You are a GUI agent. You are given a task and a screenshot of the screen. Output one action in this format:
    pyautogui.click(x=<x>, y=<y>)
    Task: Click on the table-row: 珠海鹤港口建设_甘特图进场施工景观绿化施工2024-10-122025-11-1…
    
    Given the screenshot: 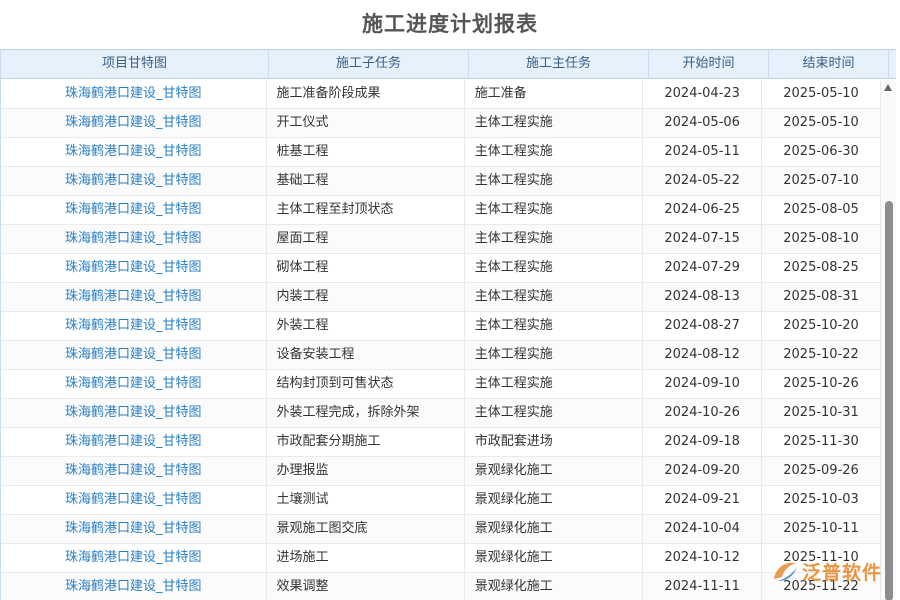 What is the action you would take?
    pyautogui.click(x=441, y=558)
    